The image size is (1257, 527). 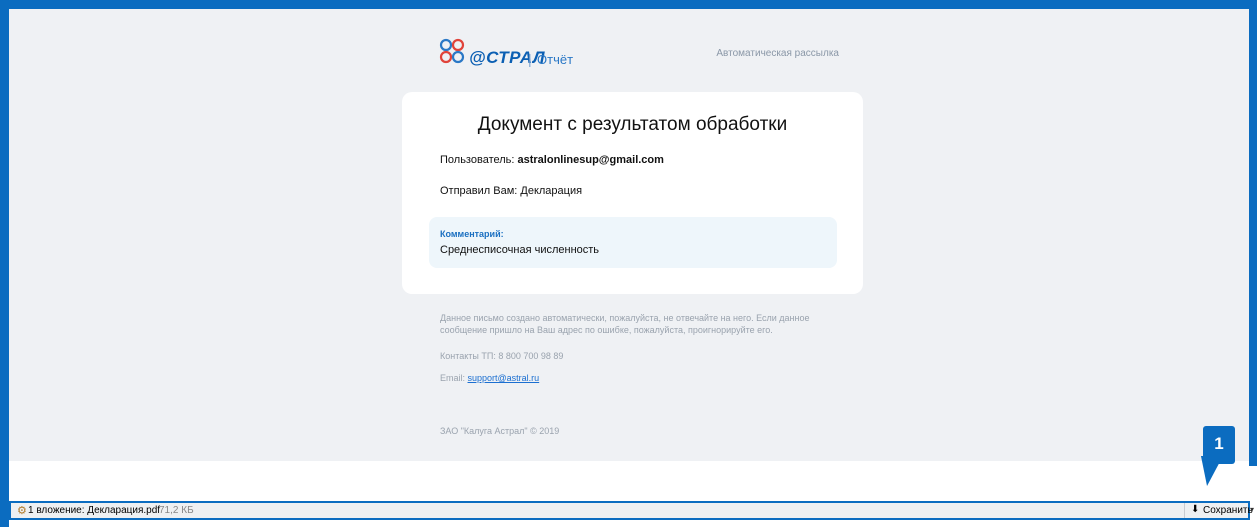 What do you see at coordinates (777, 53) in the screenshot?
I see `auto-mailing-label: Автоматическая рассылка` at bounding box center [777, 53].